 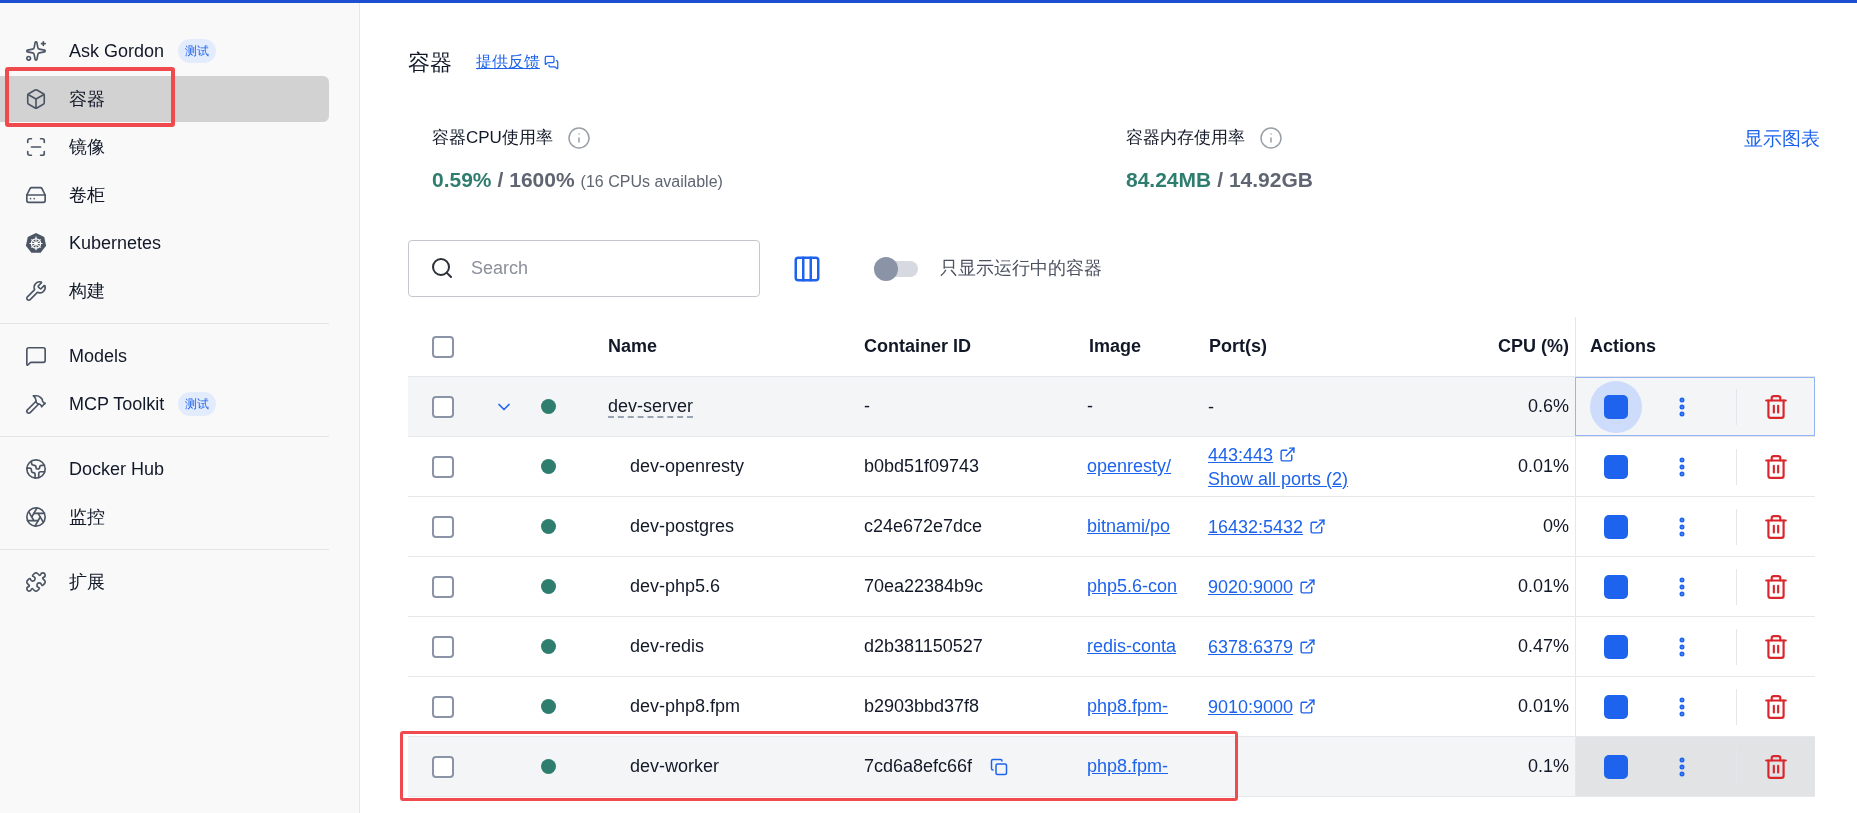 I want to click on show-ports-link: Show all ports (2), so click(x=1278, y=478).